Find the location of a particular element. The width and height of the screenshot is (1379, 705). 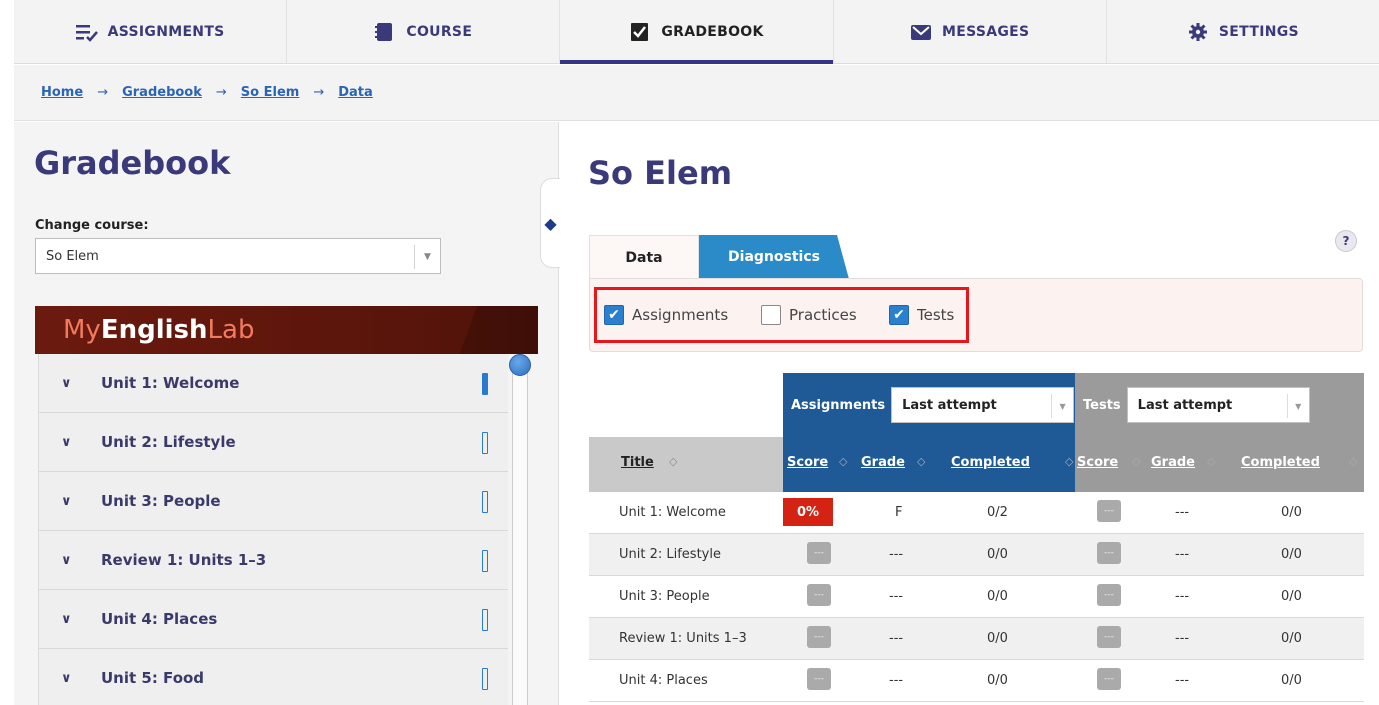

course-select-value: So Elem is located at coordinates (72, 256).